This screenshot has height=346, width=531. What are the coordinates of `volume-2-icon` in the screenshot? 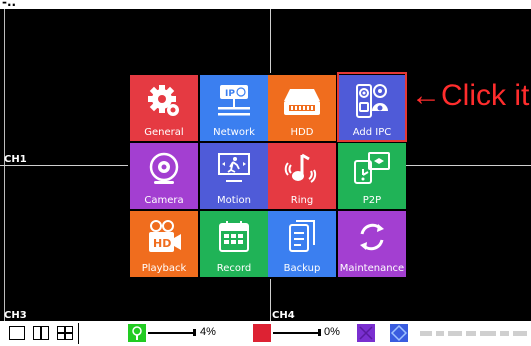 It's located at (262, 333).